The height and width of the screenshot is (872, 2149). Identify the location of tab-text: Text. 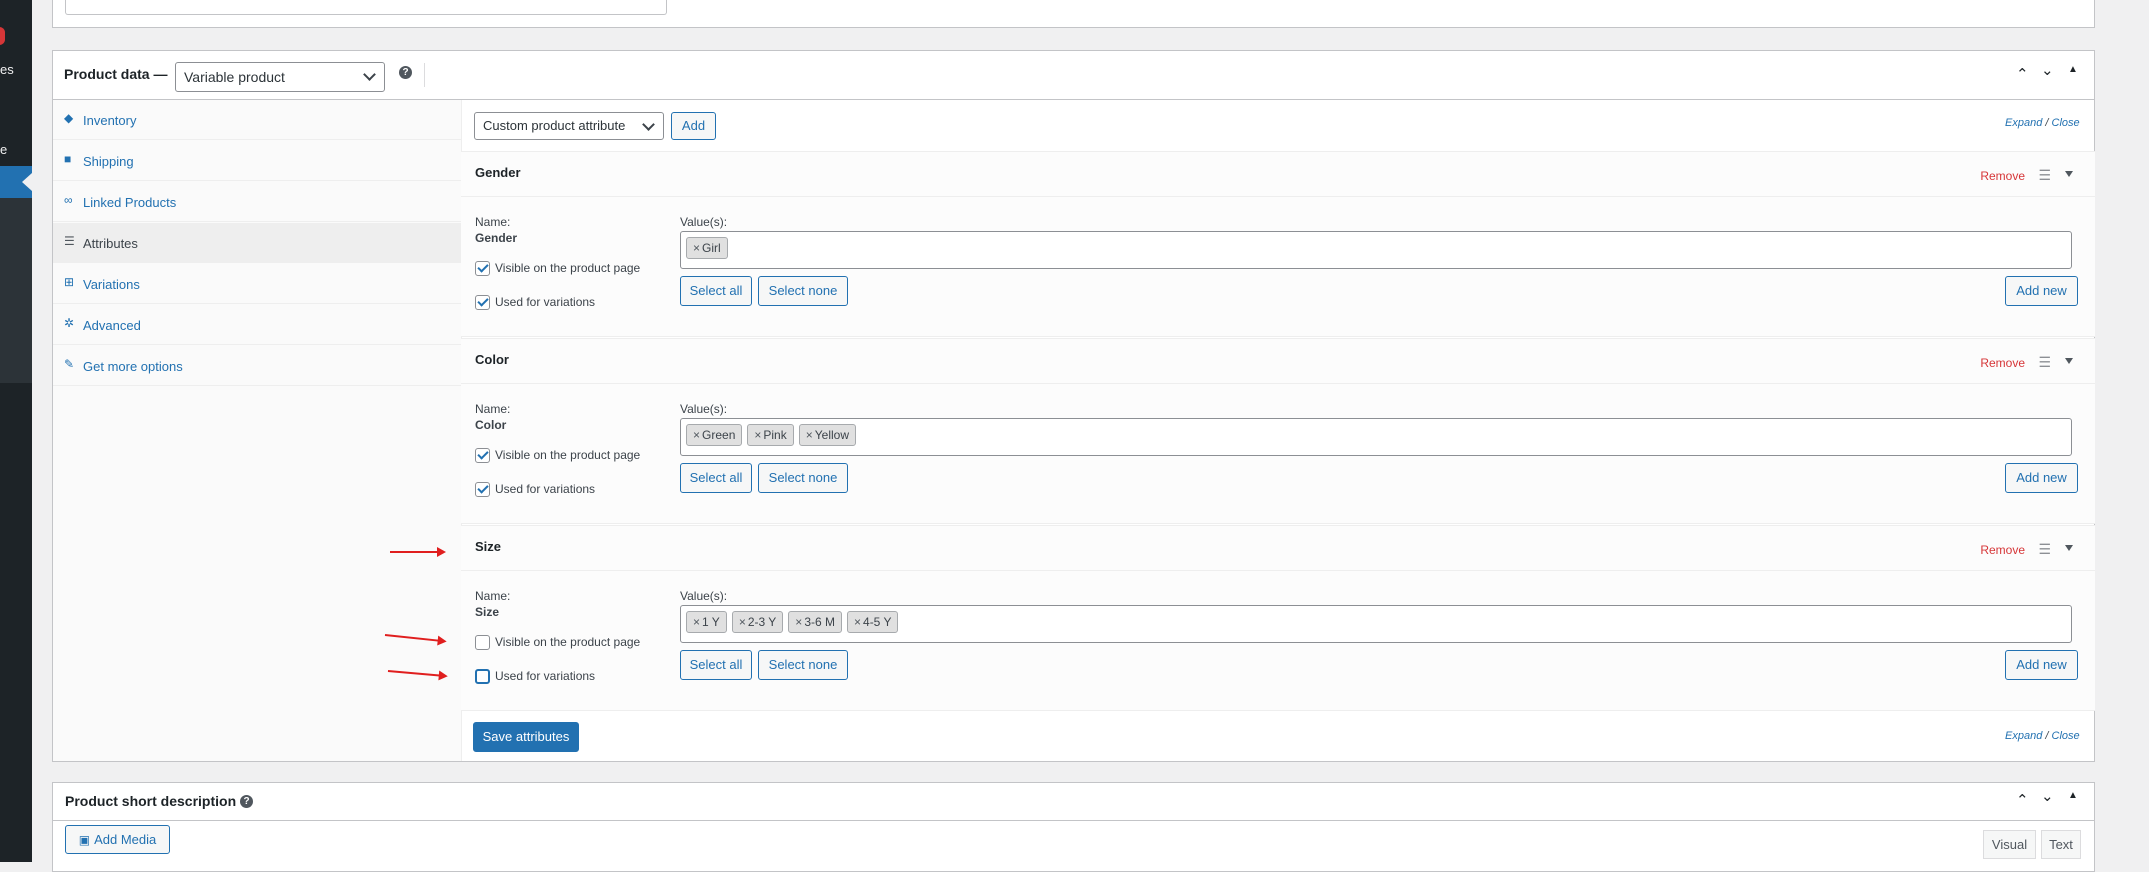
(2061, 844).